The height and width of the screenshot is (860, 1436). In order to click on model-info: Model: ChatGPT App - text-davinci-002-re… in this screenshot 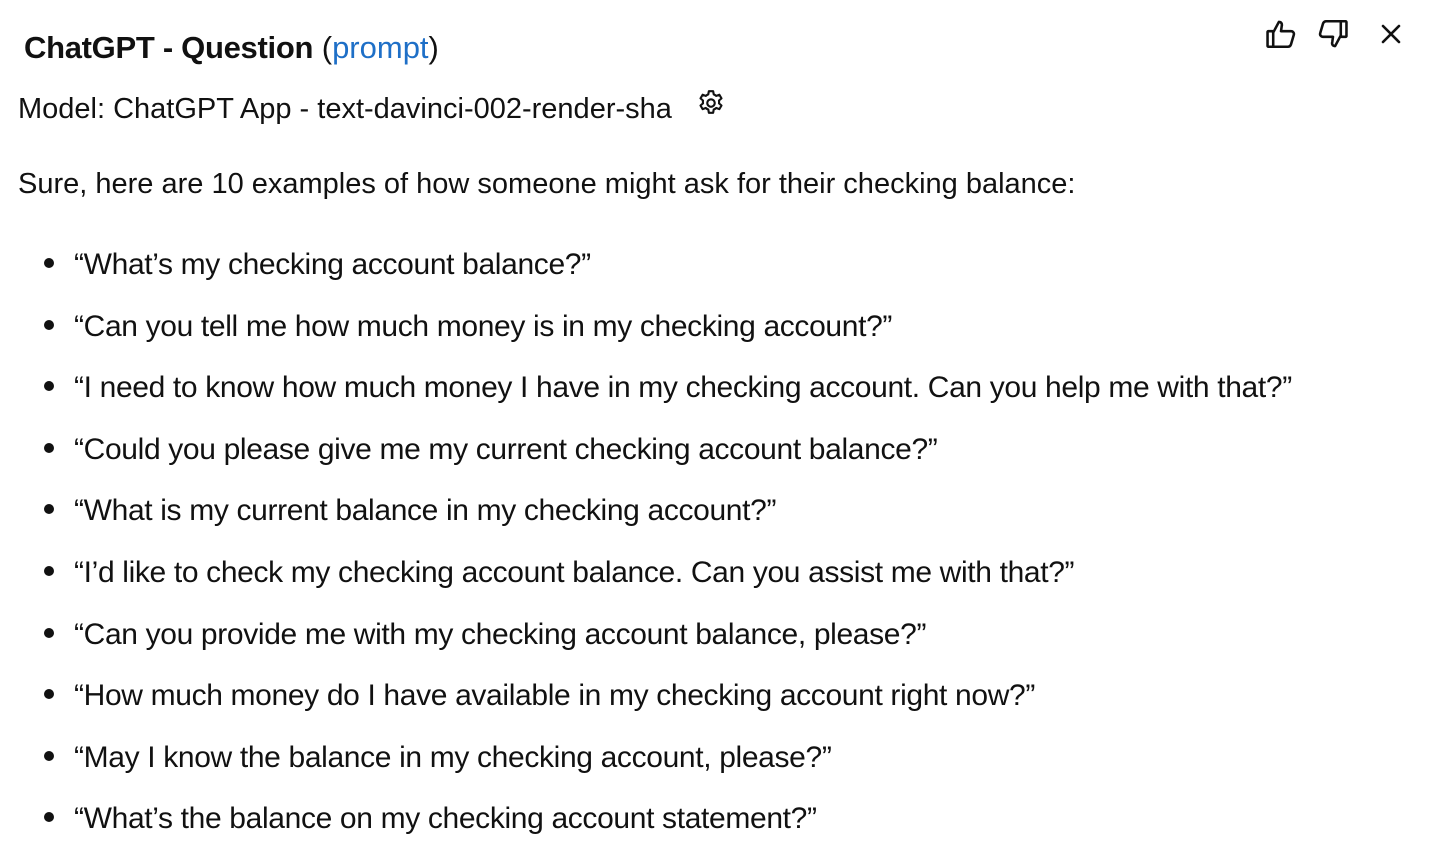, I will do `click(373, 109)`.